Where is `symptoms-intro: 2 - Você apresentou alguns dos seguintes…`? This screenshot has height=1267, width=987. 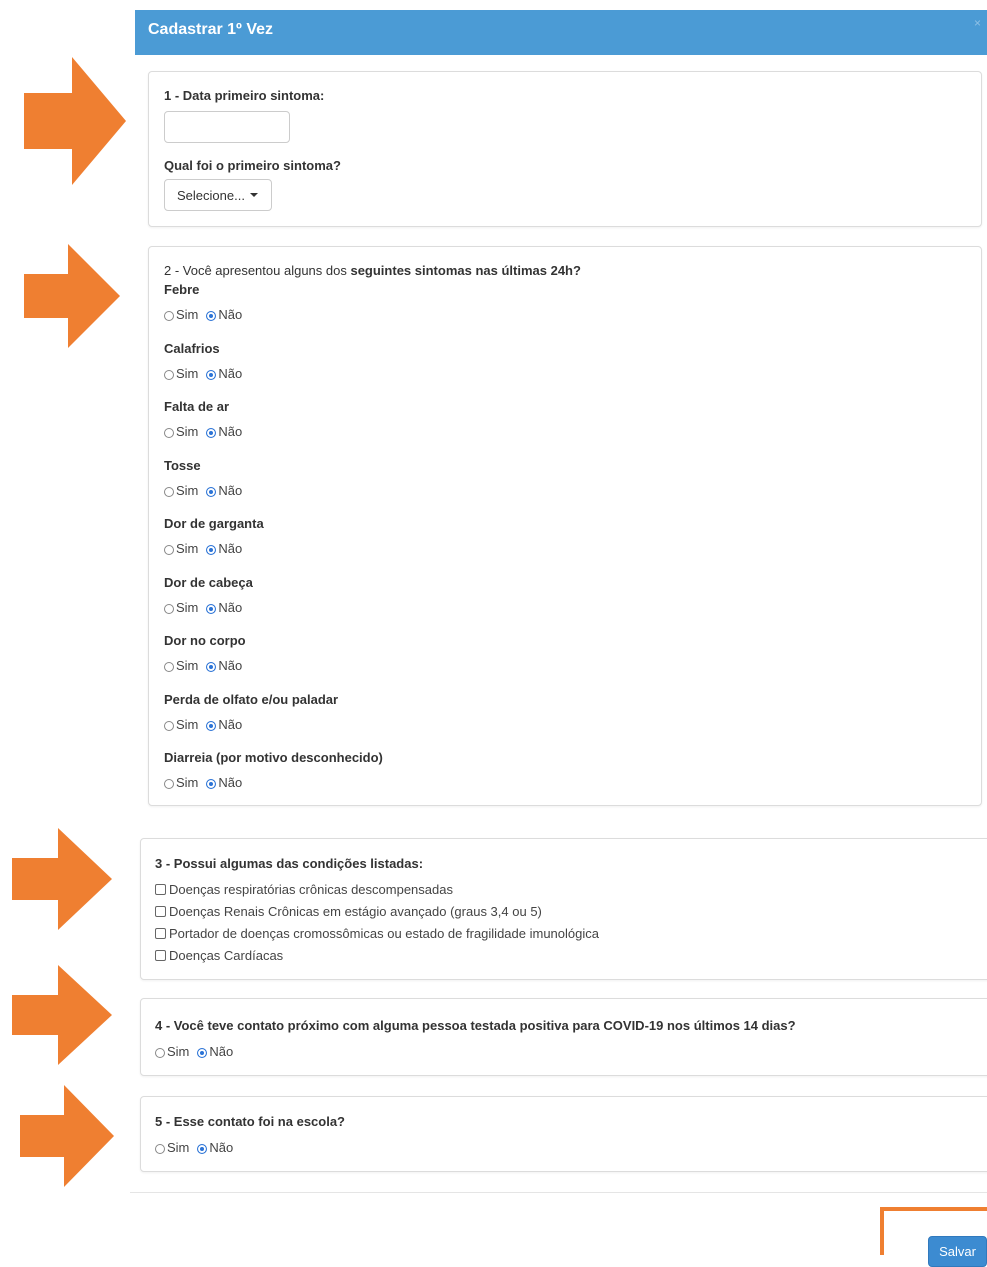
symptoms-intro: 2 - Você apresentou alguns dos seguintes… is located at coordinates (372, 270).